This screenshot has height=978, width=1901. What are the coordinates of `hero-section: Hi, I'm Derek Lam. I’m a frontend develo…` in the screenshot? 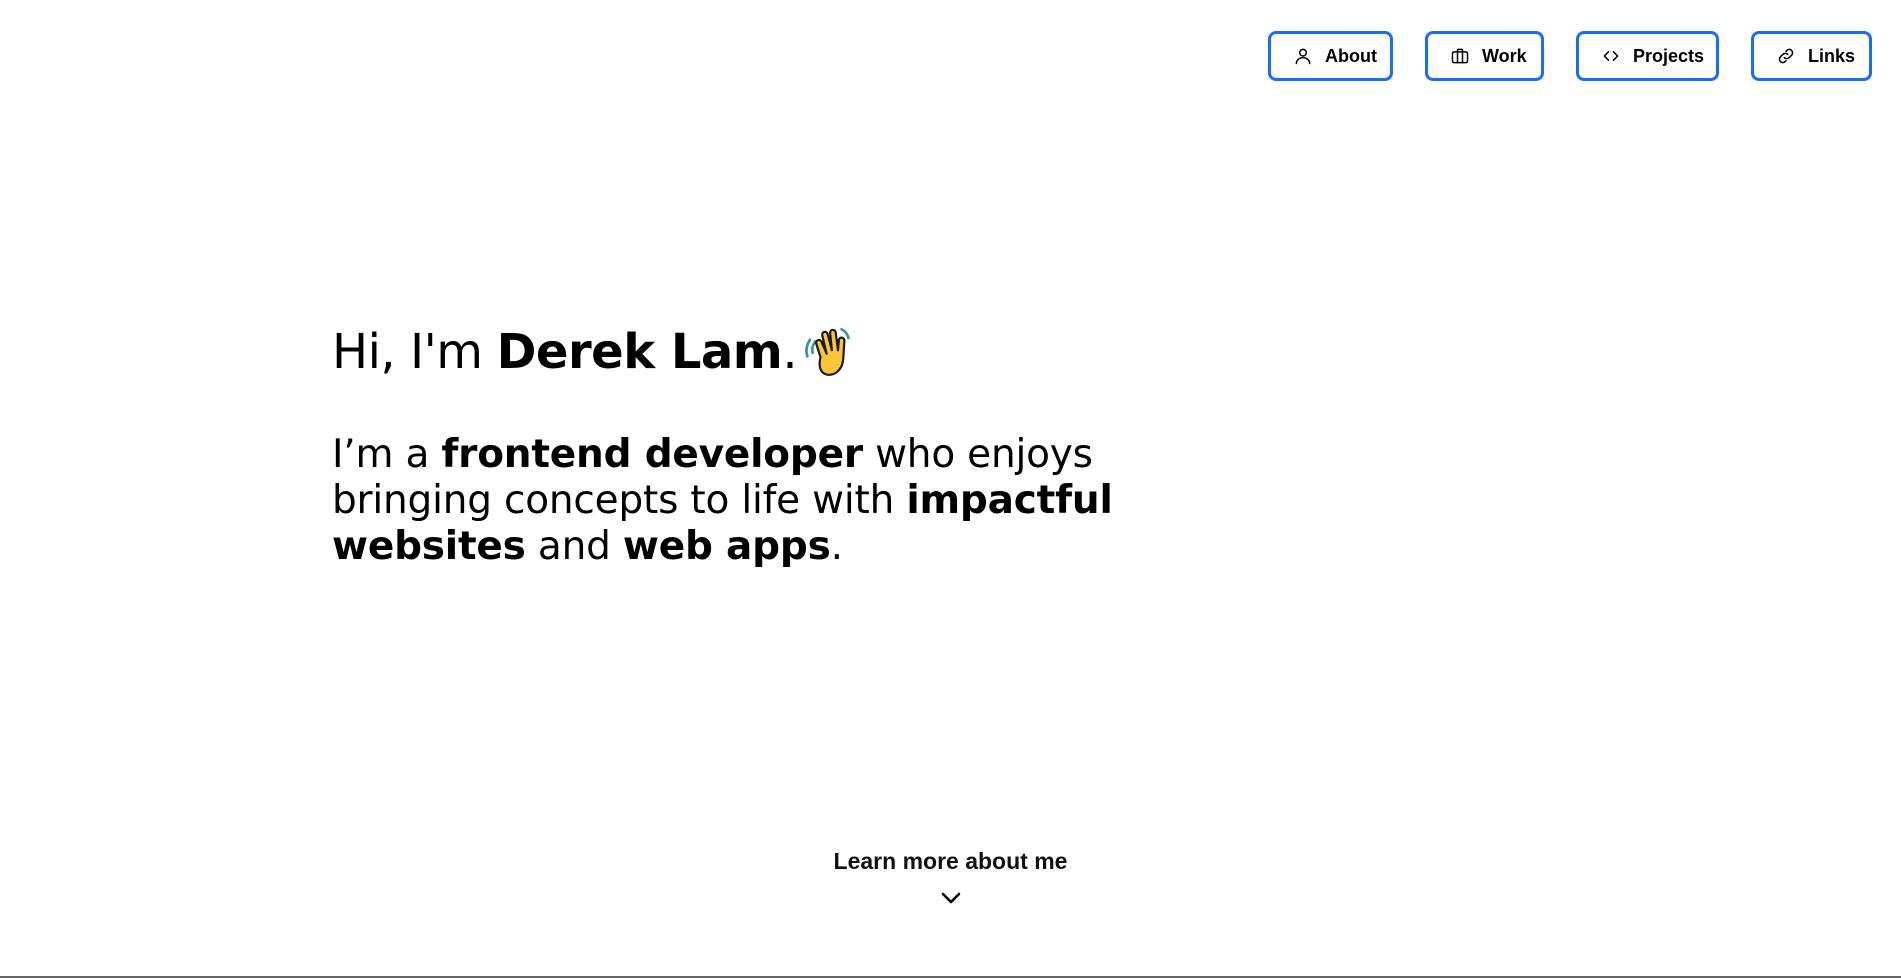 It's located at (782, 463).